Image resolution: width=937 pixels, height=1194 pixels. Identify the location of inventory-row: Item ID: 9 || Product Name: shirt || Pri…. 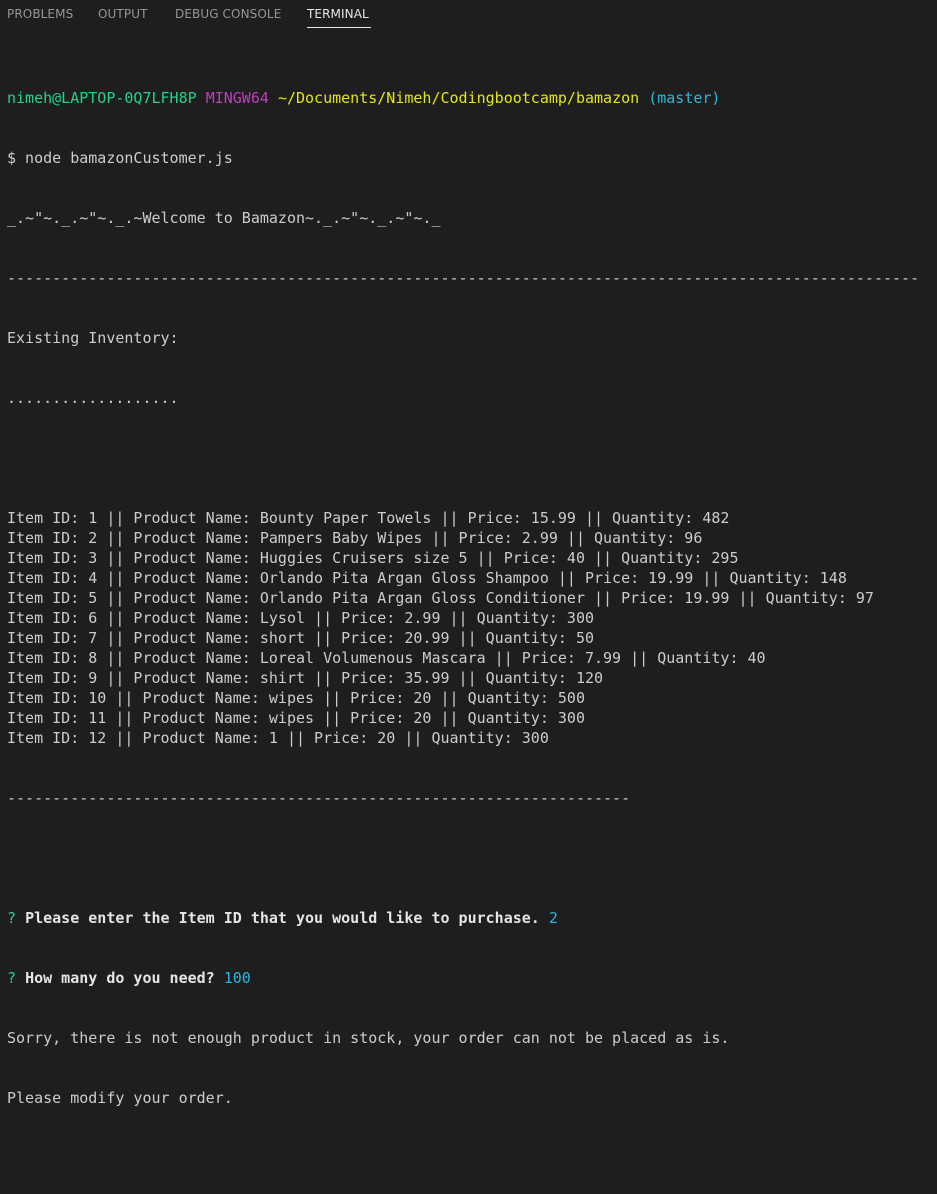
(305, 678).